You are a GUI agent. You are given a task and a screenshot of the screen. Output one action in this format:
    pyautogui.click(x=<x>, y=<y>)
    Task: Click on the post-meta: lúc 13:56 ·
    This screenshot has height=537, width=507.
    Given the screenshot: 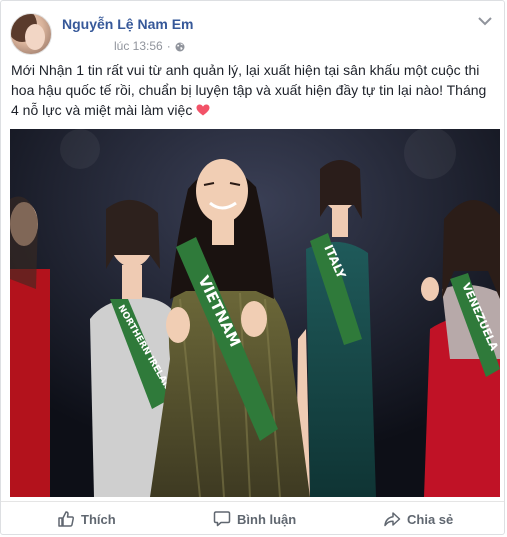 What is the action you would take?
    pyautogui.click(x=149, y=46)
    